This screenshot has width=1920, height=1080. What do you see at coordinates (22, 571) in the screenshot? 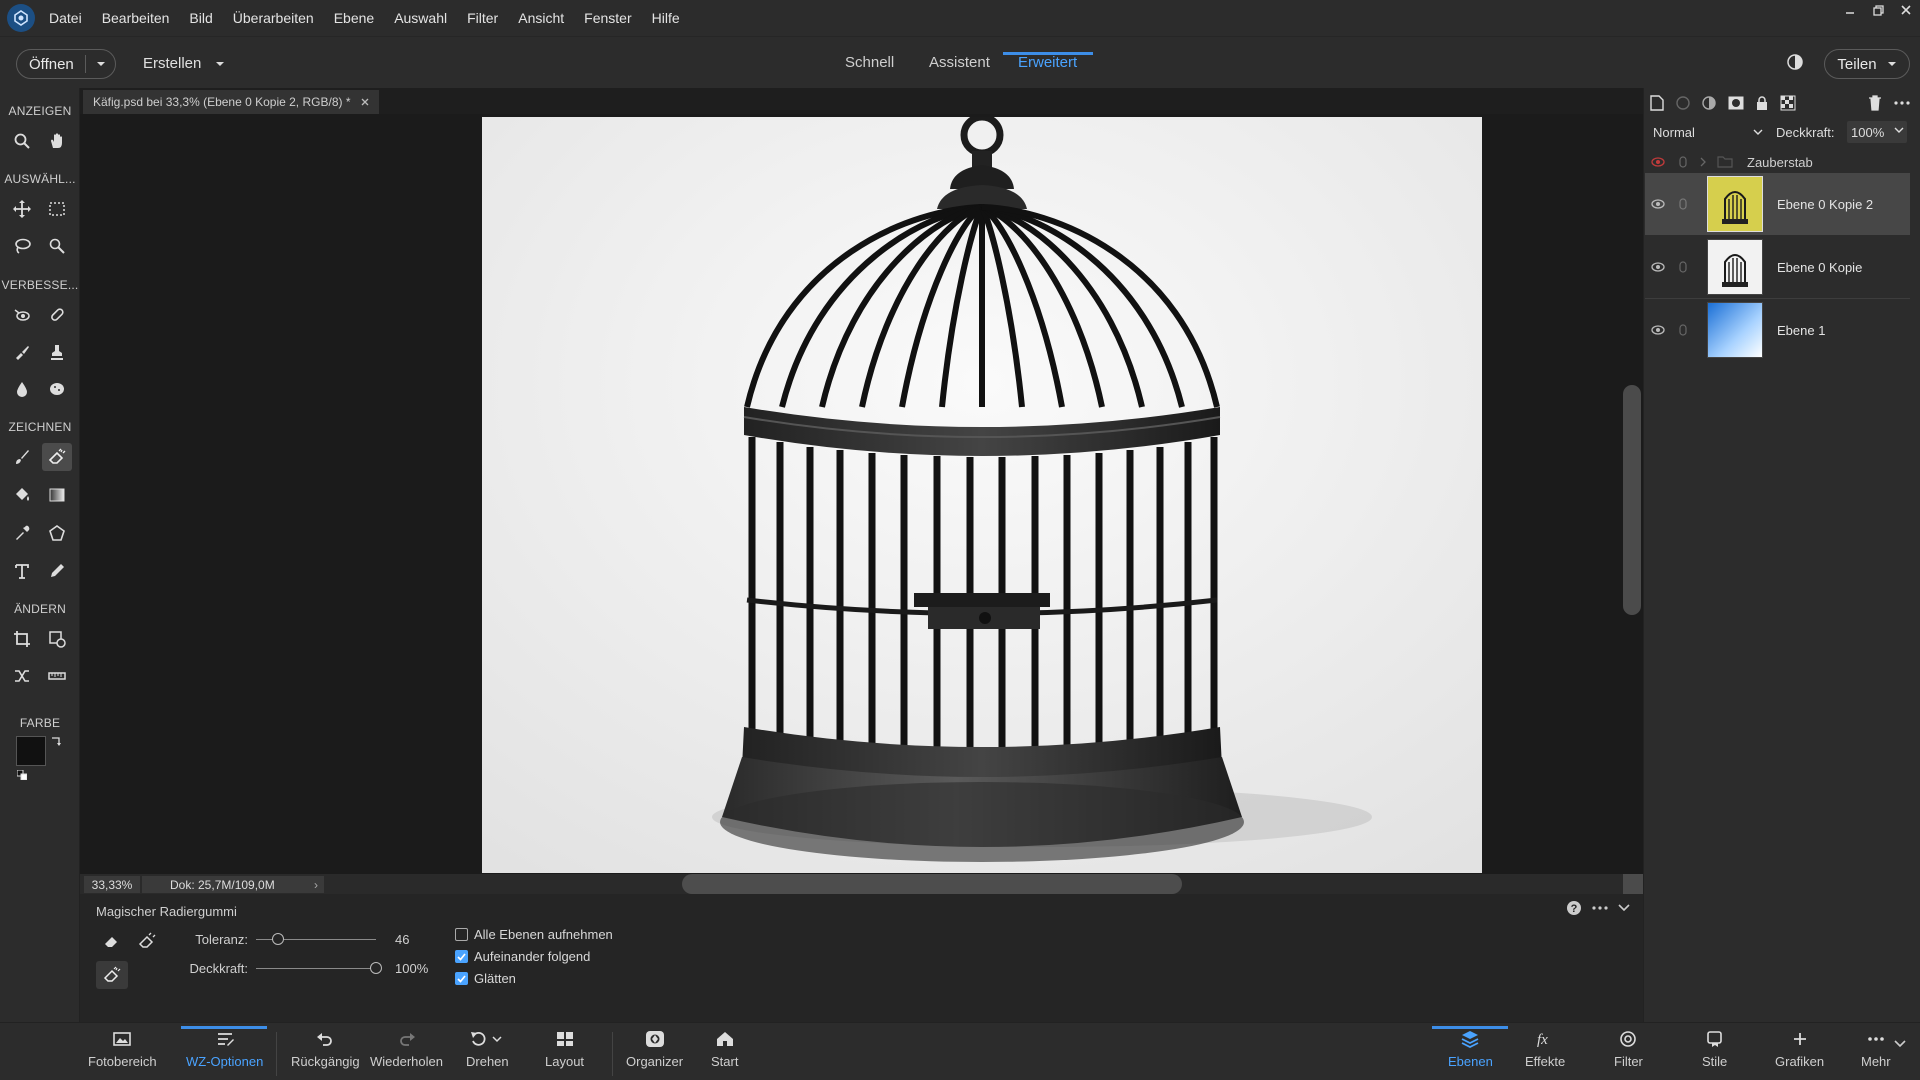
I see `type-tool-icon` at bounding box center [22, 571].